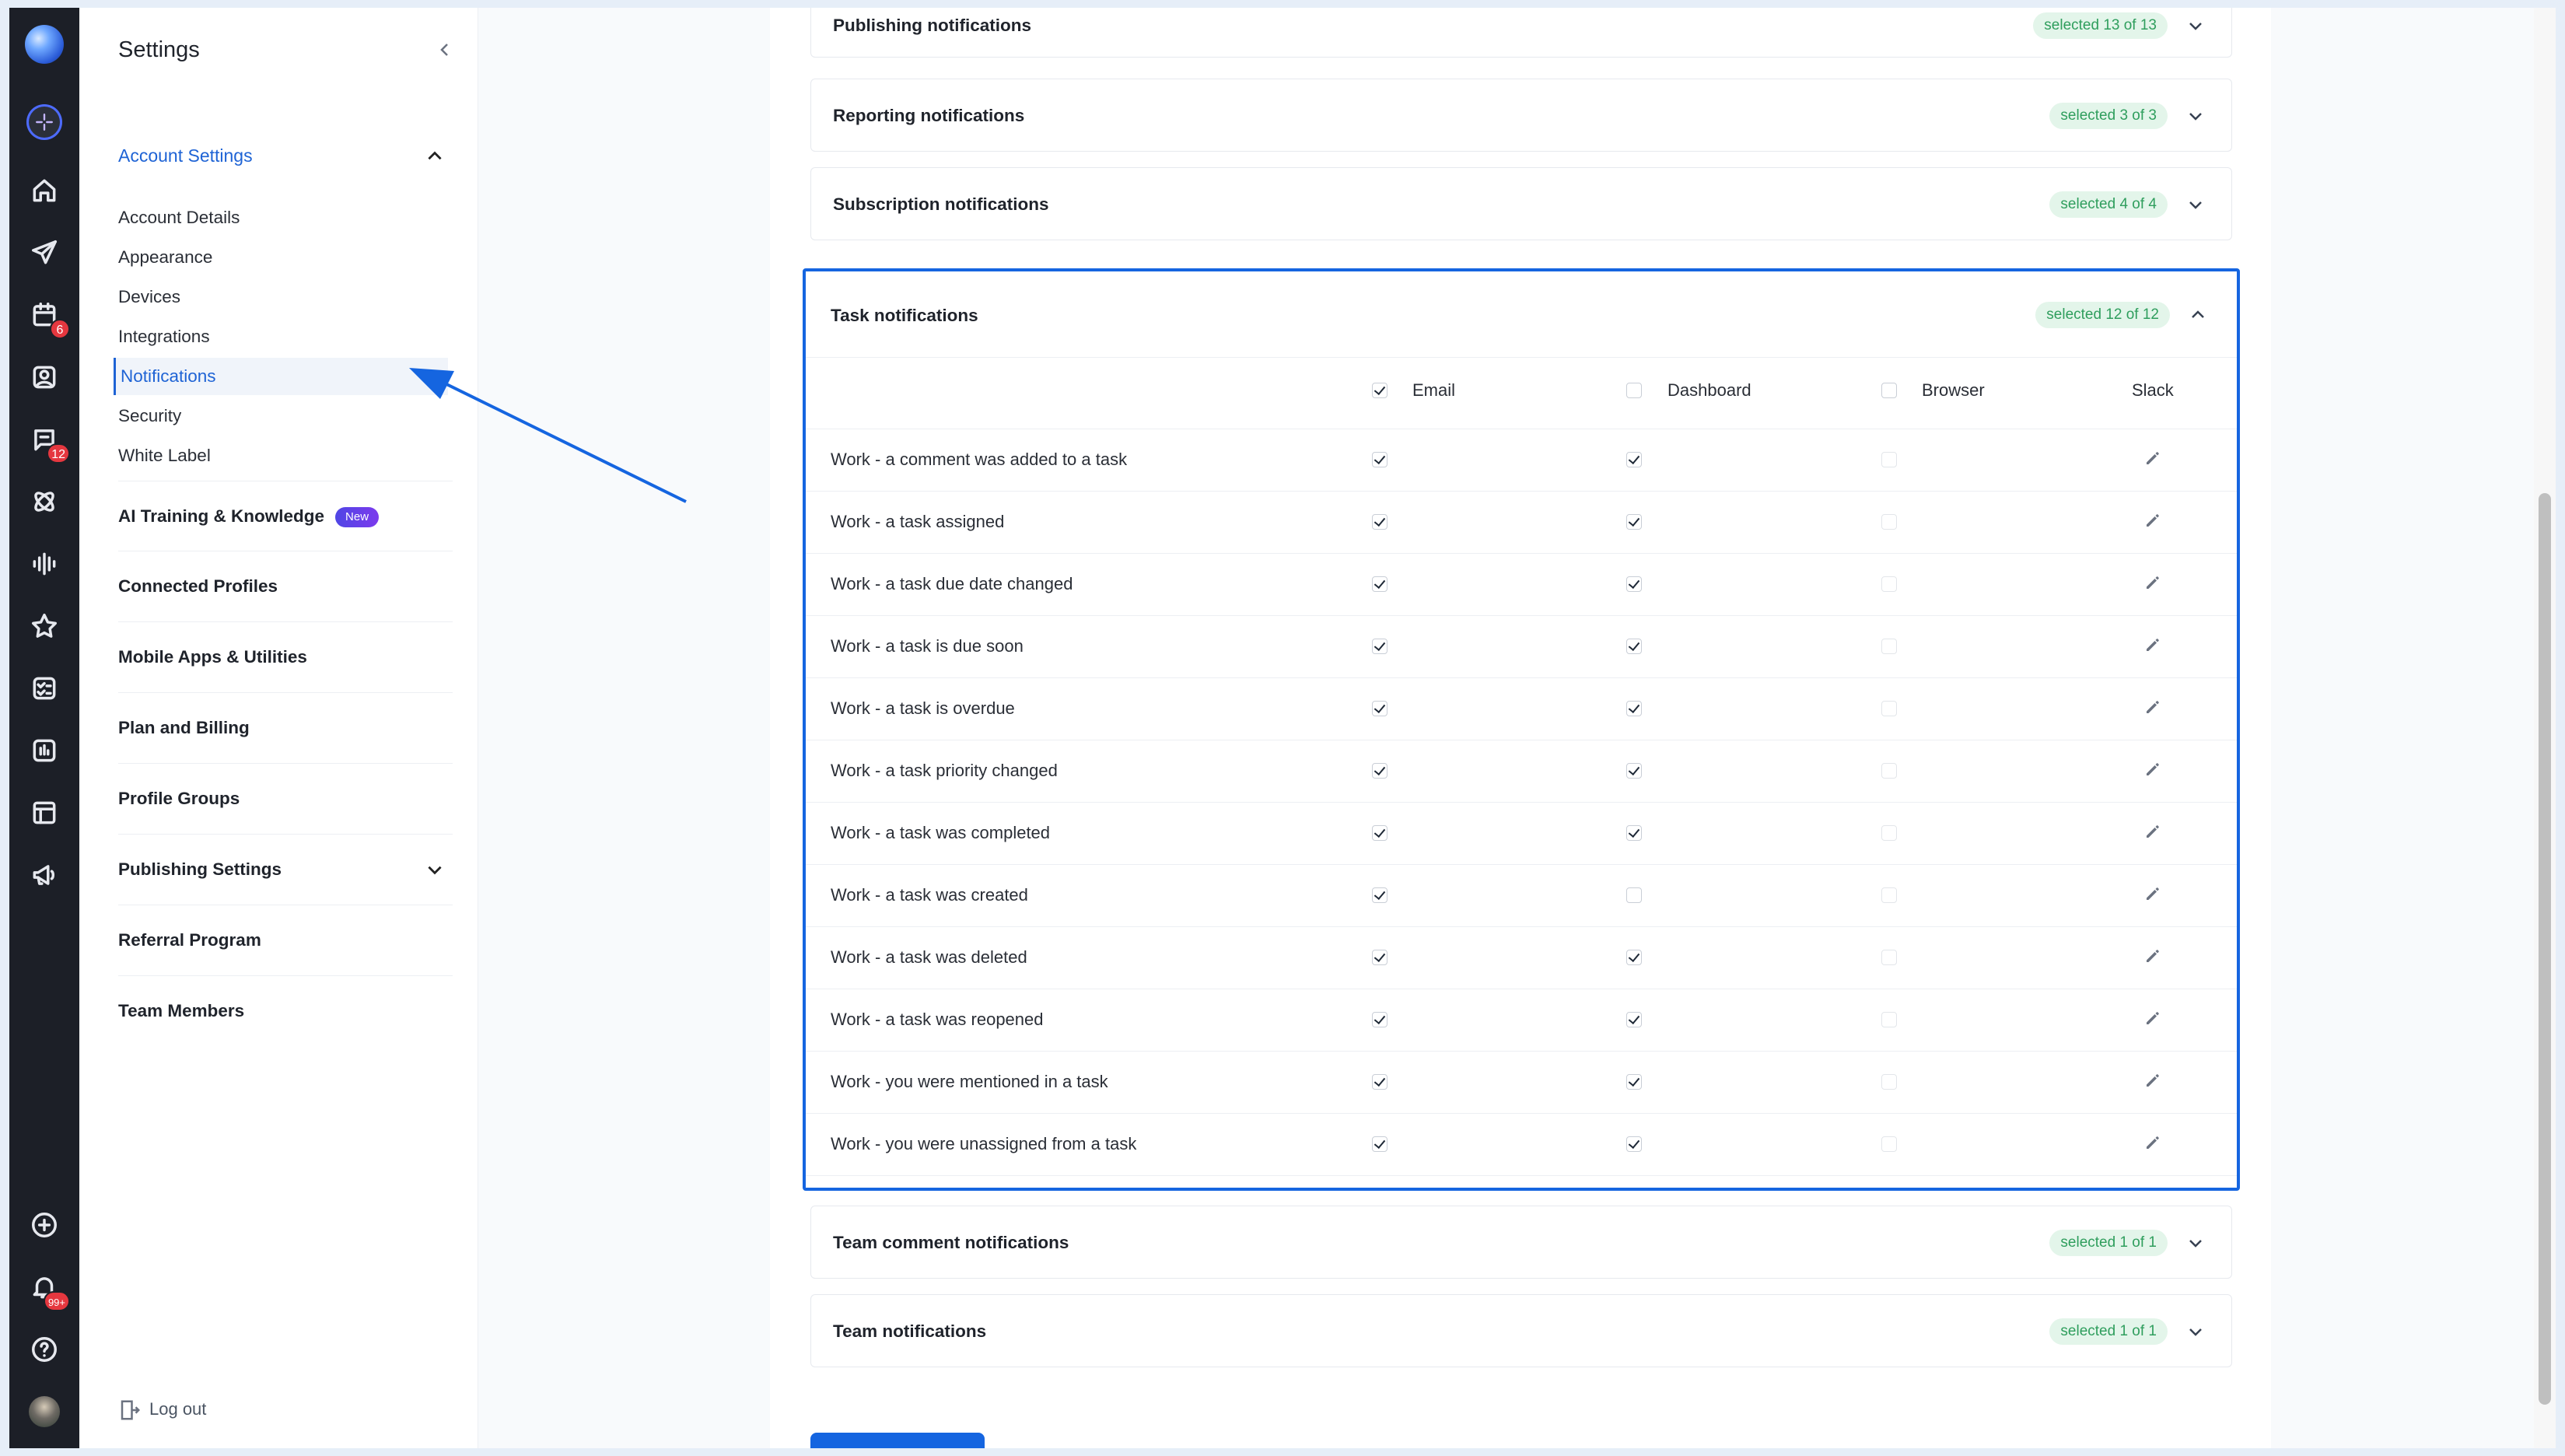 This screenshot has height=1456, width=2565. I want to click on help-icon, so click(44, 1349).